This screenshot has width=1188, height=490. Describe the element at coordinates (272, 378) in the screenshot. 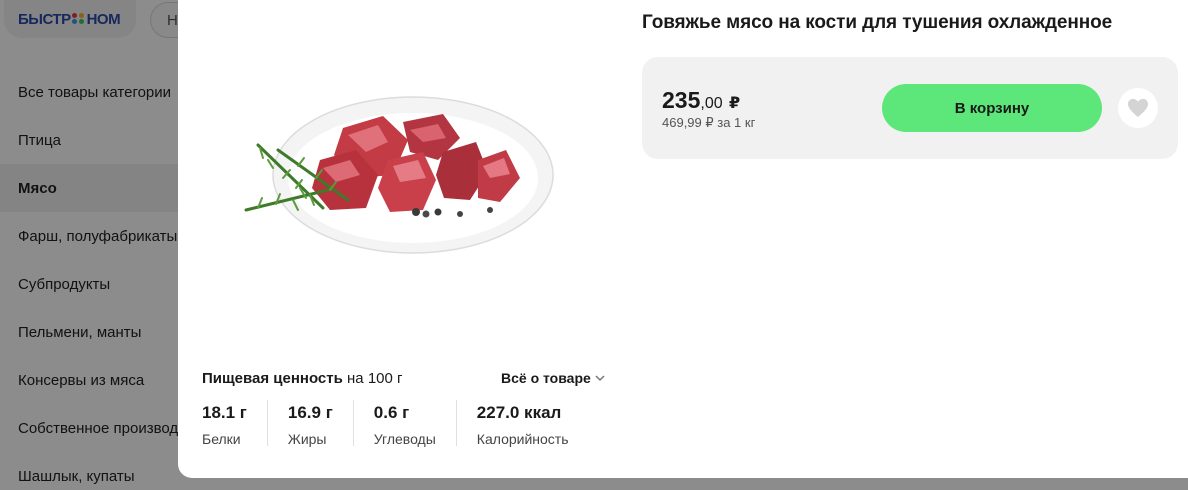

I see `nutrition-heading-bold: Пищевая ценность` at that location.